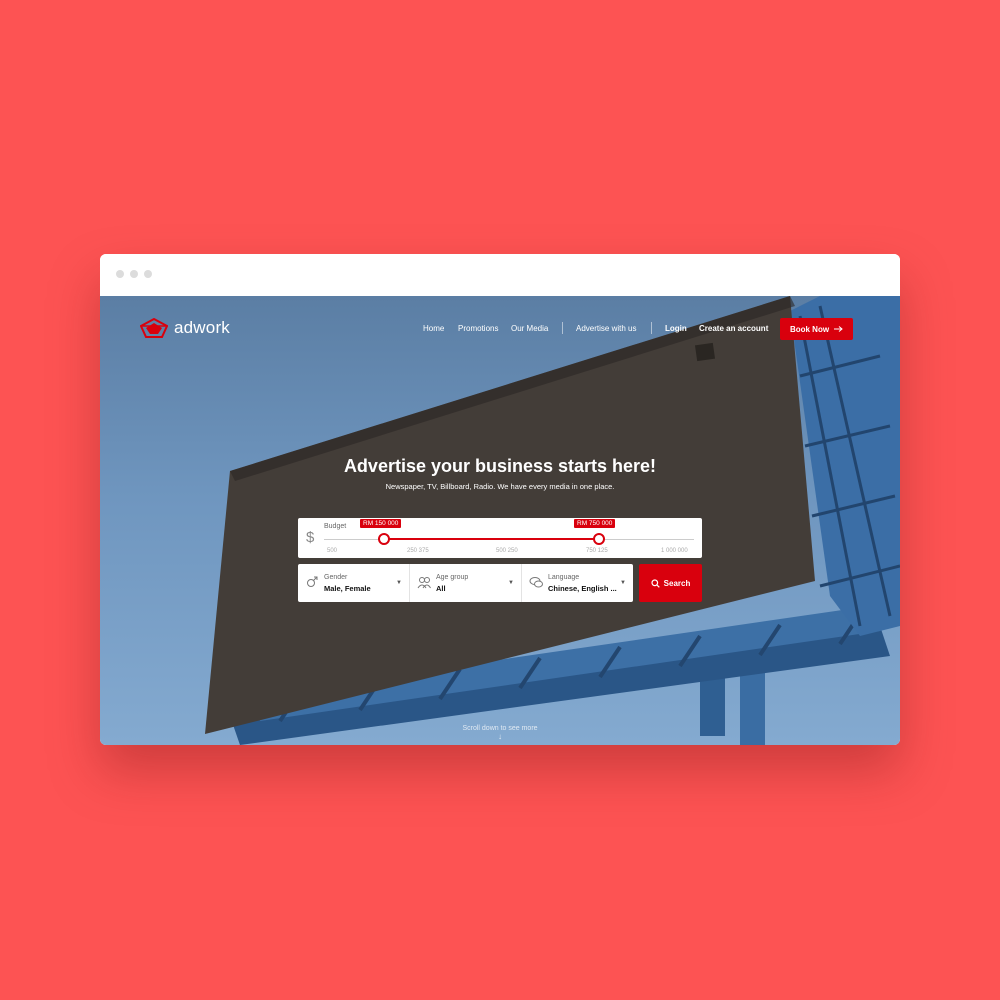 Image resolution: width=1000 pixels, height=1000 pixels. I want to click on gender-value: Male, Female, so click(347, 588).